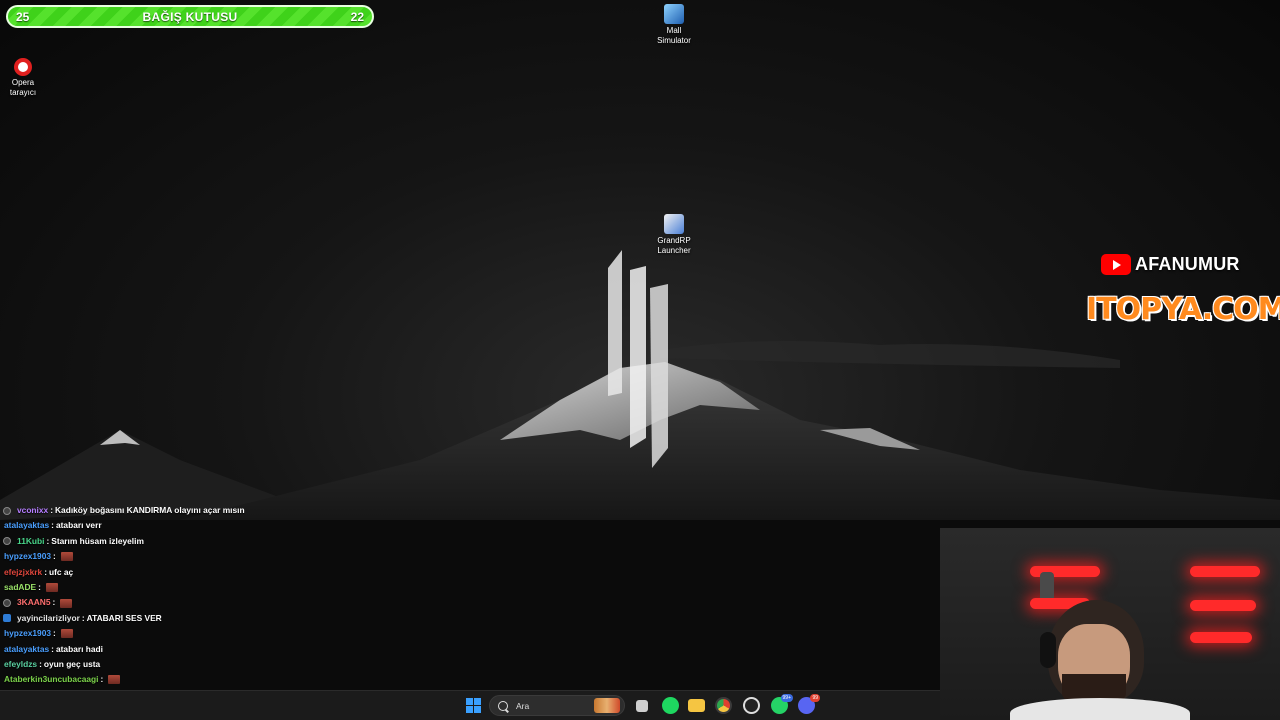 This screenshot has height=720, width=1280. I want to click on grandrp-launcher-icon, so click(674, 224).